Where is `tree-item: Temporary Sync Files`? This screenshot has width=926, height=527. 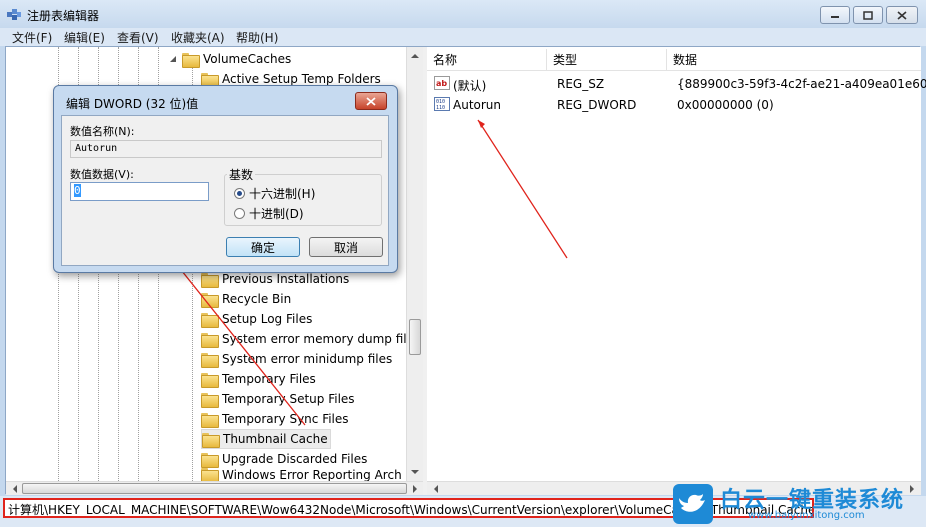
tree-item: Temporary Sync Files is located at coordinates (275, 419).